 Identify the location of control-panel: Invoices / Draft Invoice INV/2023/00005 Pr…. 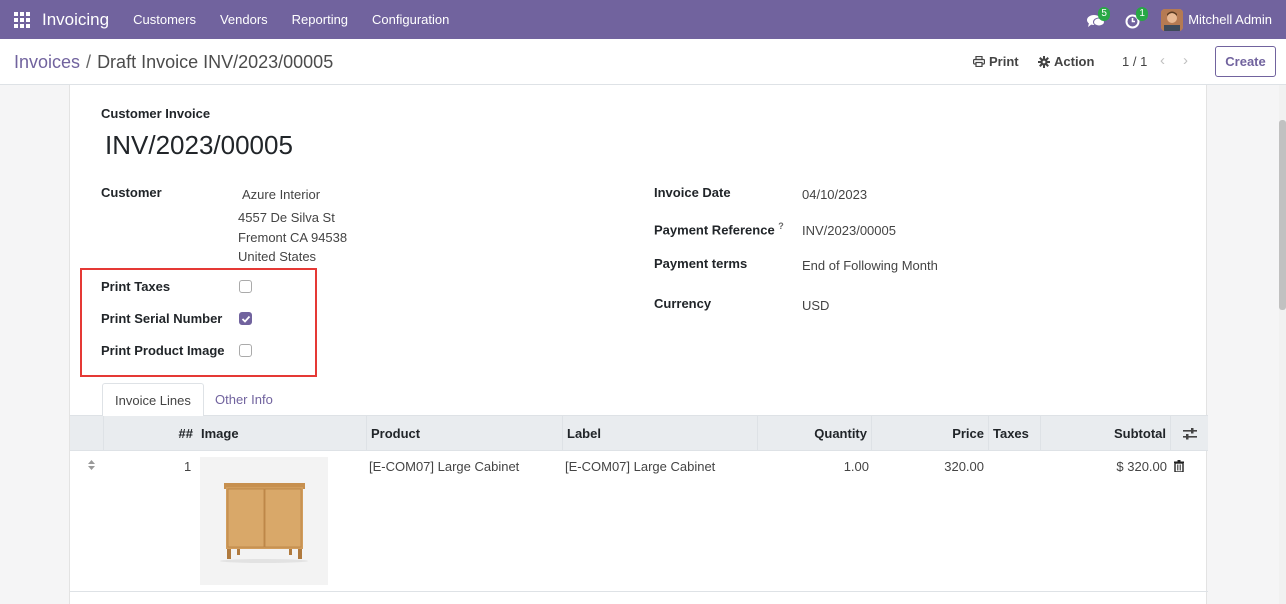
(643, 62).